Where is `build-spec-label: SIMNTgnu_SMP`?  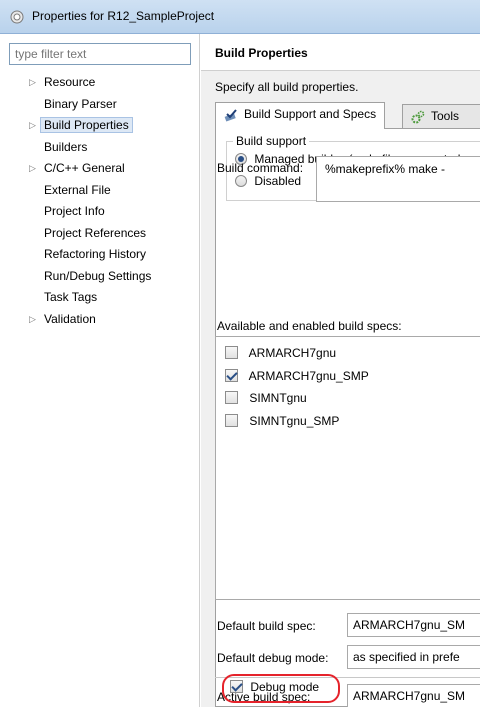 build-spec-label: SIMNTgnu_SMP is located at coordinates (294, 421).